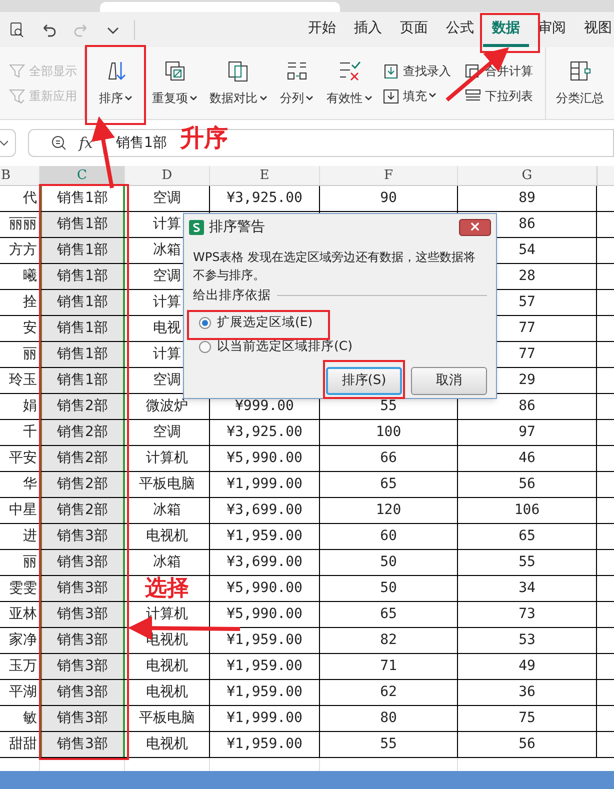 The width and height of the screenshot is (614, 789). What do you see at coordinates (20, 380) in the screenshot?
I see `table-cell: 玲玉` at bounding box center [20, 380].